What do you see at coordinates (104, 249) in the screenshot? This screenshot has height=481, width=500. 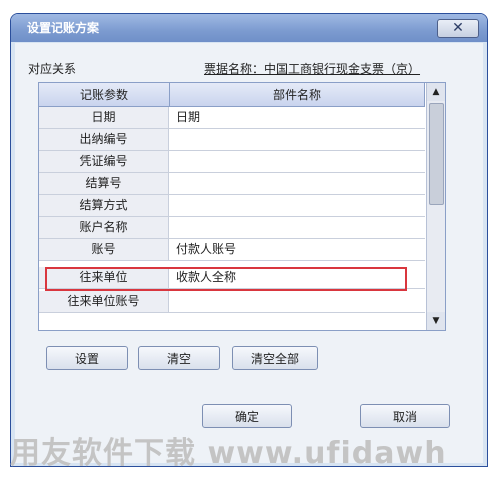 I see `param-cell: 账号` at bounding box center [104, 249].